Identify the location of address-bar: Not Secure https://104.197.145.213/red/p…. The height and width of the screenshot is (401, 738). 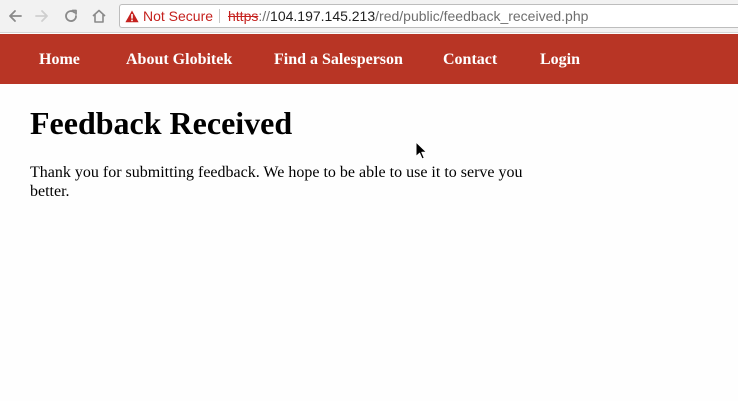
(428, 16).